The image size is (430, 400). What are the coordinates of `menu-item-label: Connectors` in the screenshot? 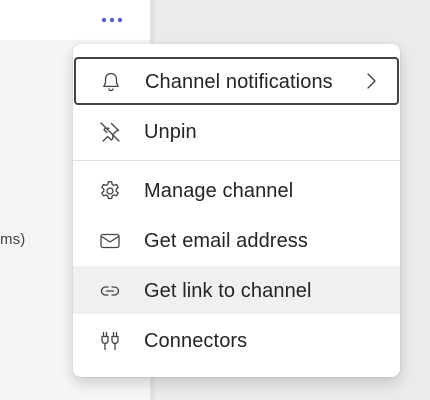 It's located at (196, 341).